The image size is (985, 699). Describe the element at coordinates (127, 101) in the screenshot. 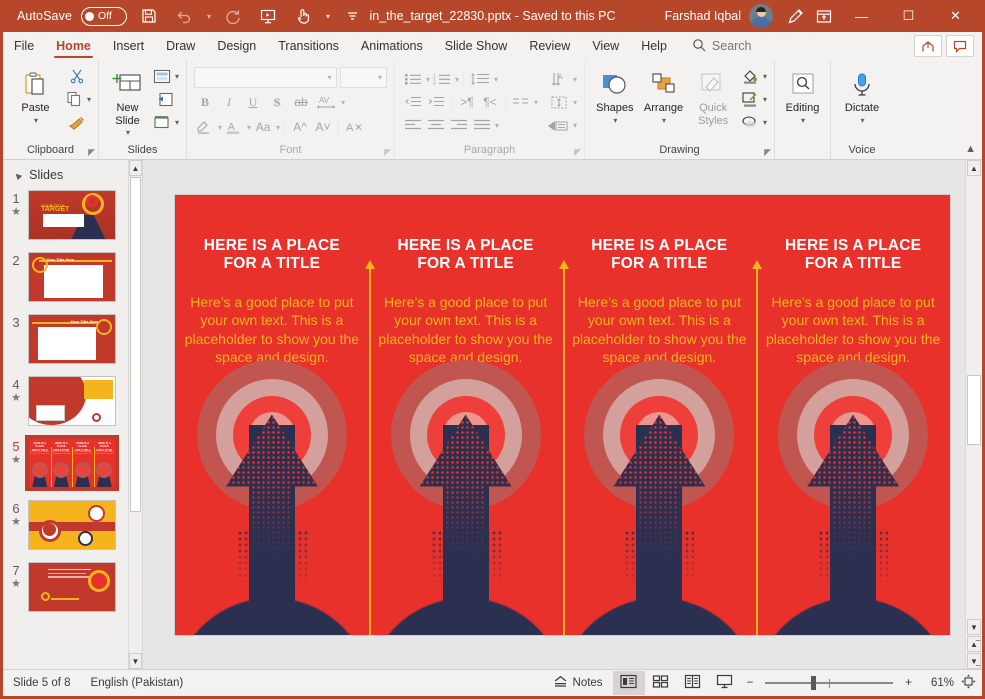

I see `new-slide-button: New Slide ▾` at that location.